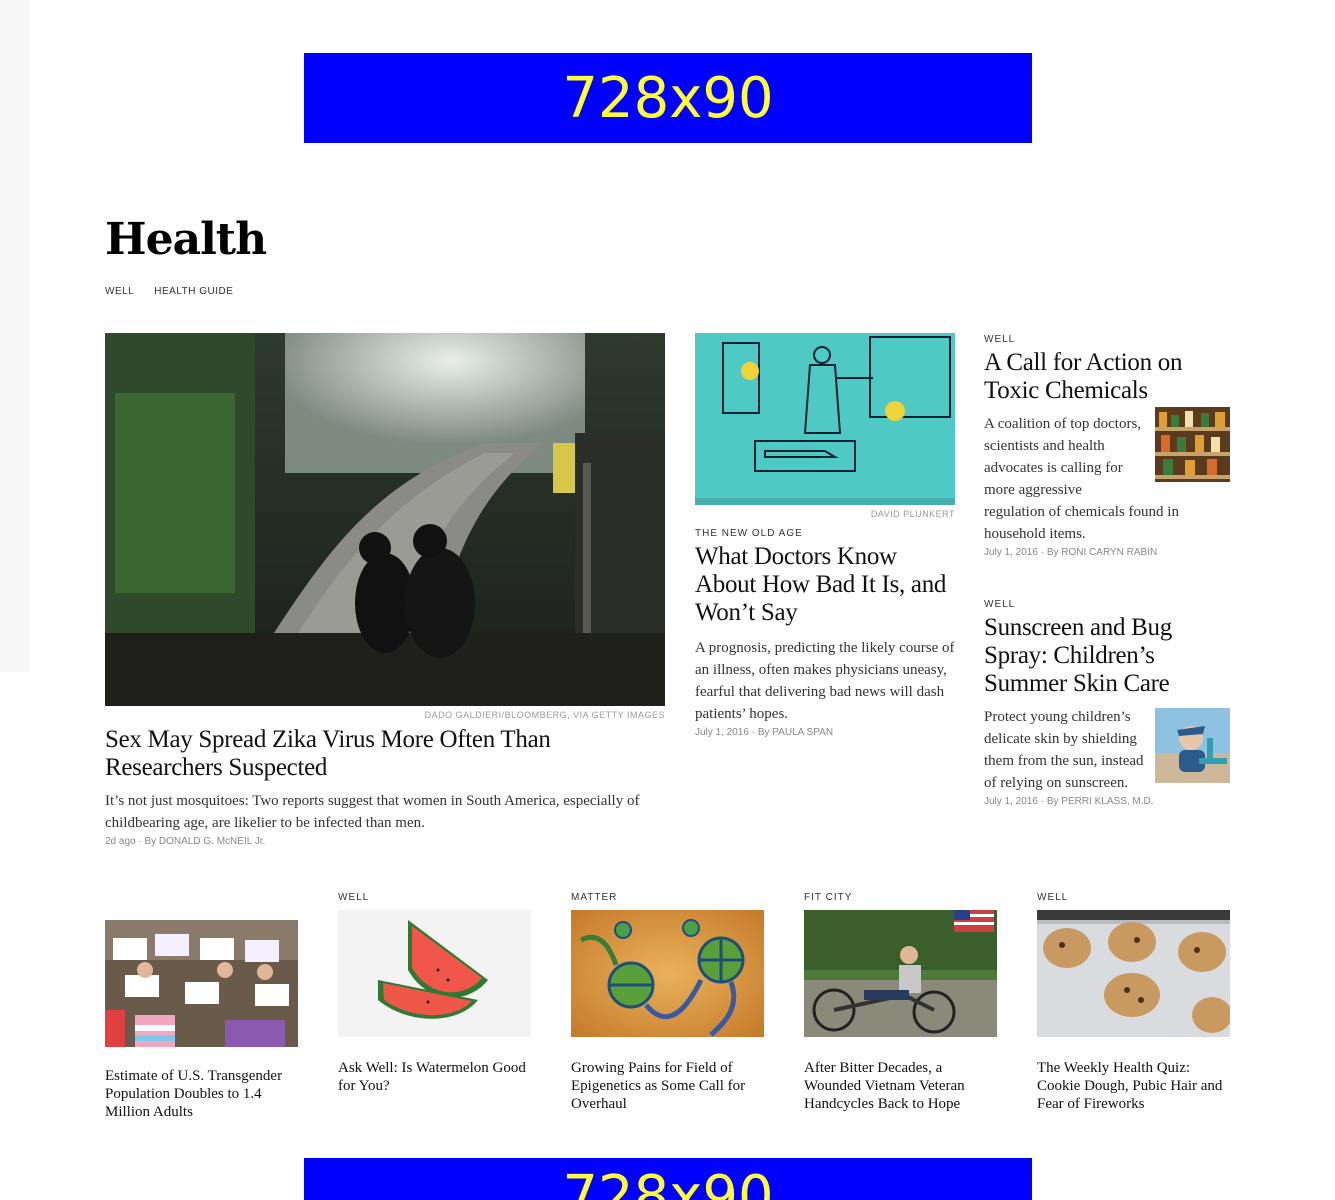 The height and width of the screenshot is (1200, 1335). I want to click on right-story-1-date: July 1, 2016, so click(1011, 552).